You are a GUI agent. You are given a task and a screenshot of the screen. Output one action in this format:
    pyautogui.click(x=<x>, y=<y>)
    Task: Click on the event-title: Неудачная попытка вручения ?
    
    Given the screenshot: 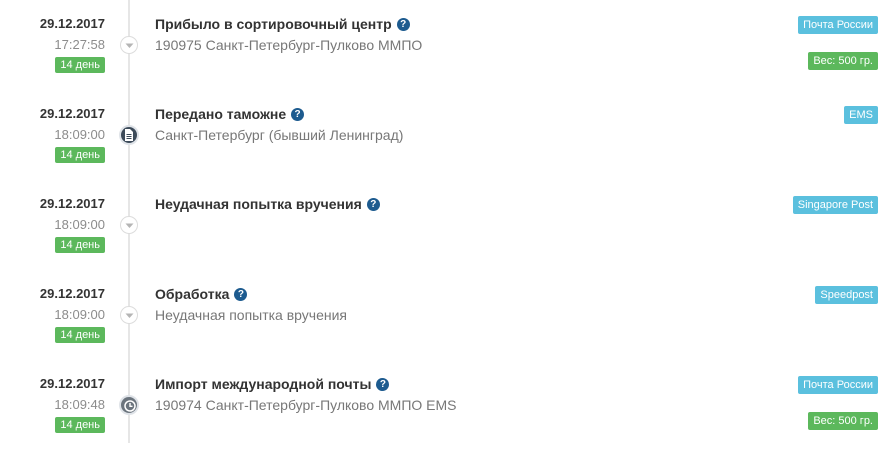 What is the action you would take?
    pyautogui.click(x=267, y=204)
    